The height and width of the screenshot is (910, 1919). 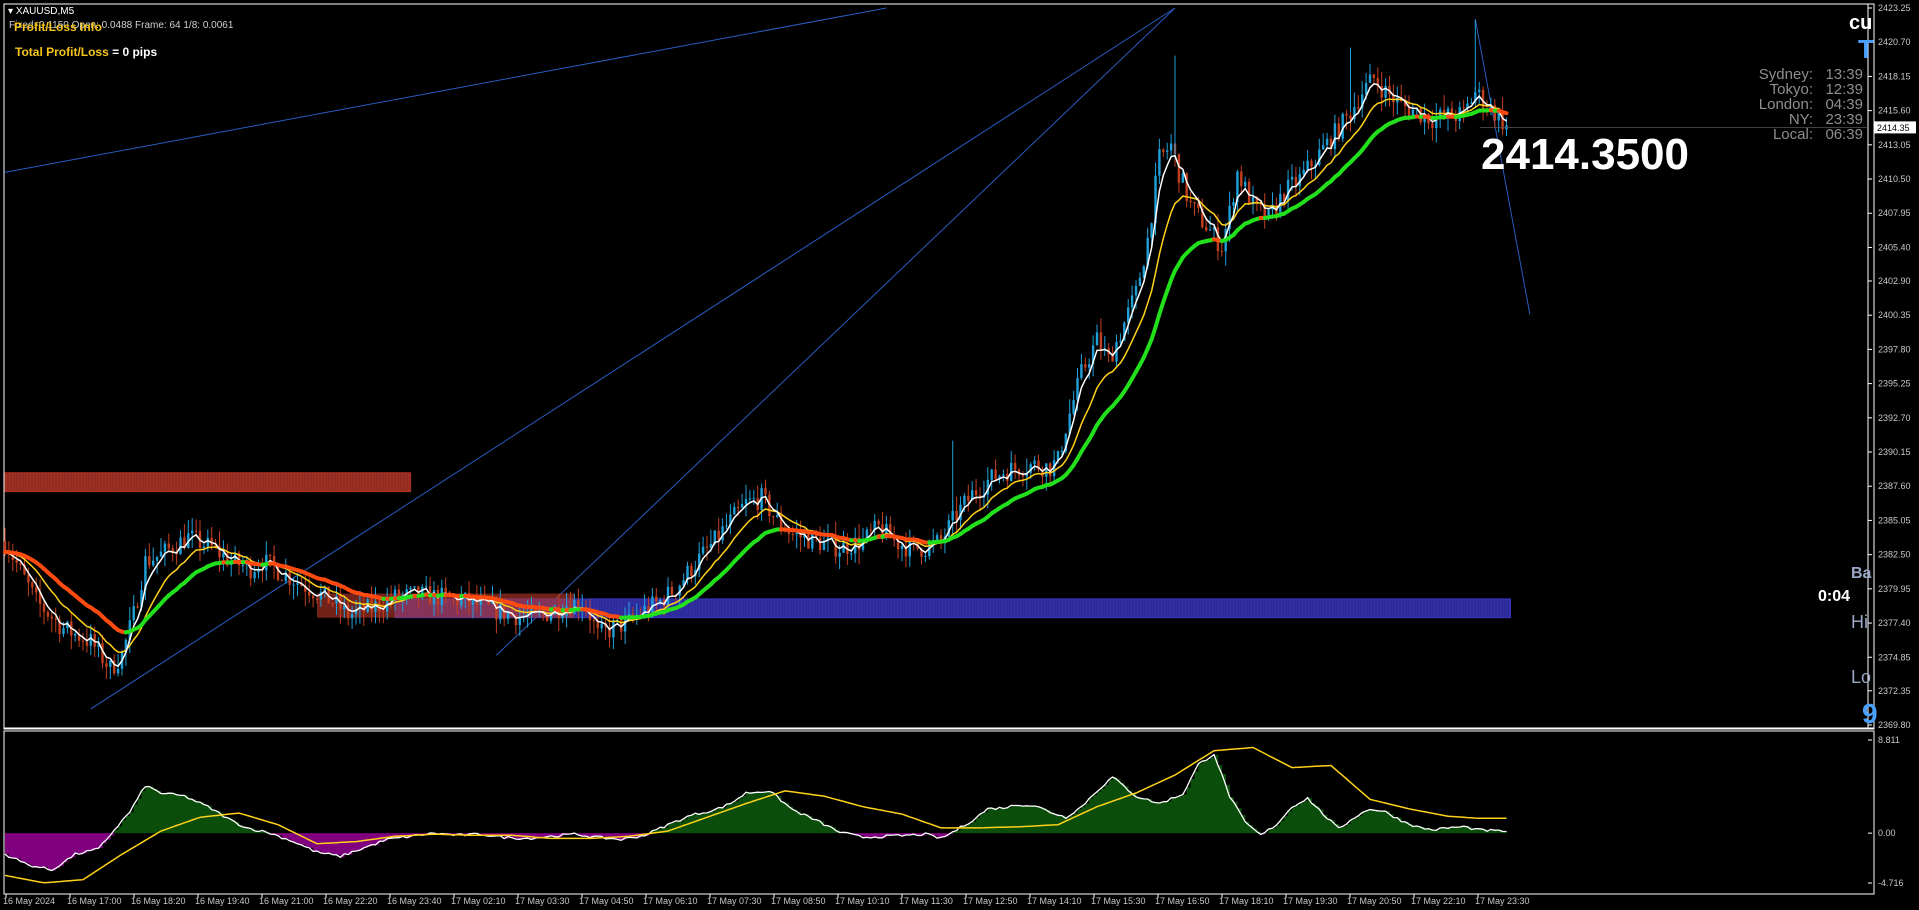 What do you see at coordinates (1894, 315) in the screenshot?
I see `price-tick-label: 2400.35` at bounding box center [1894, 315].